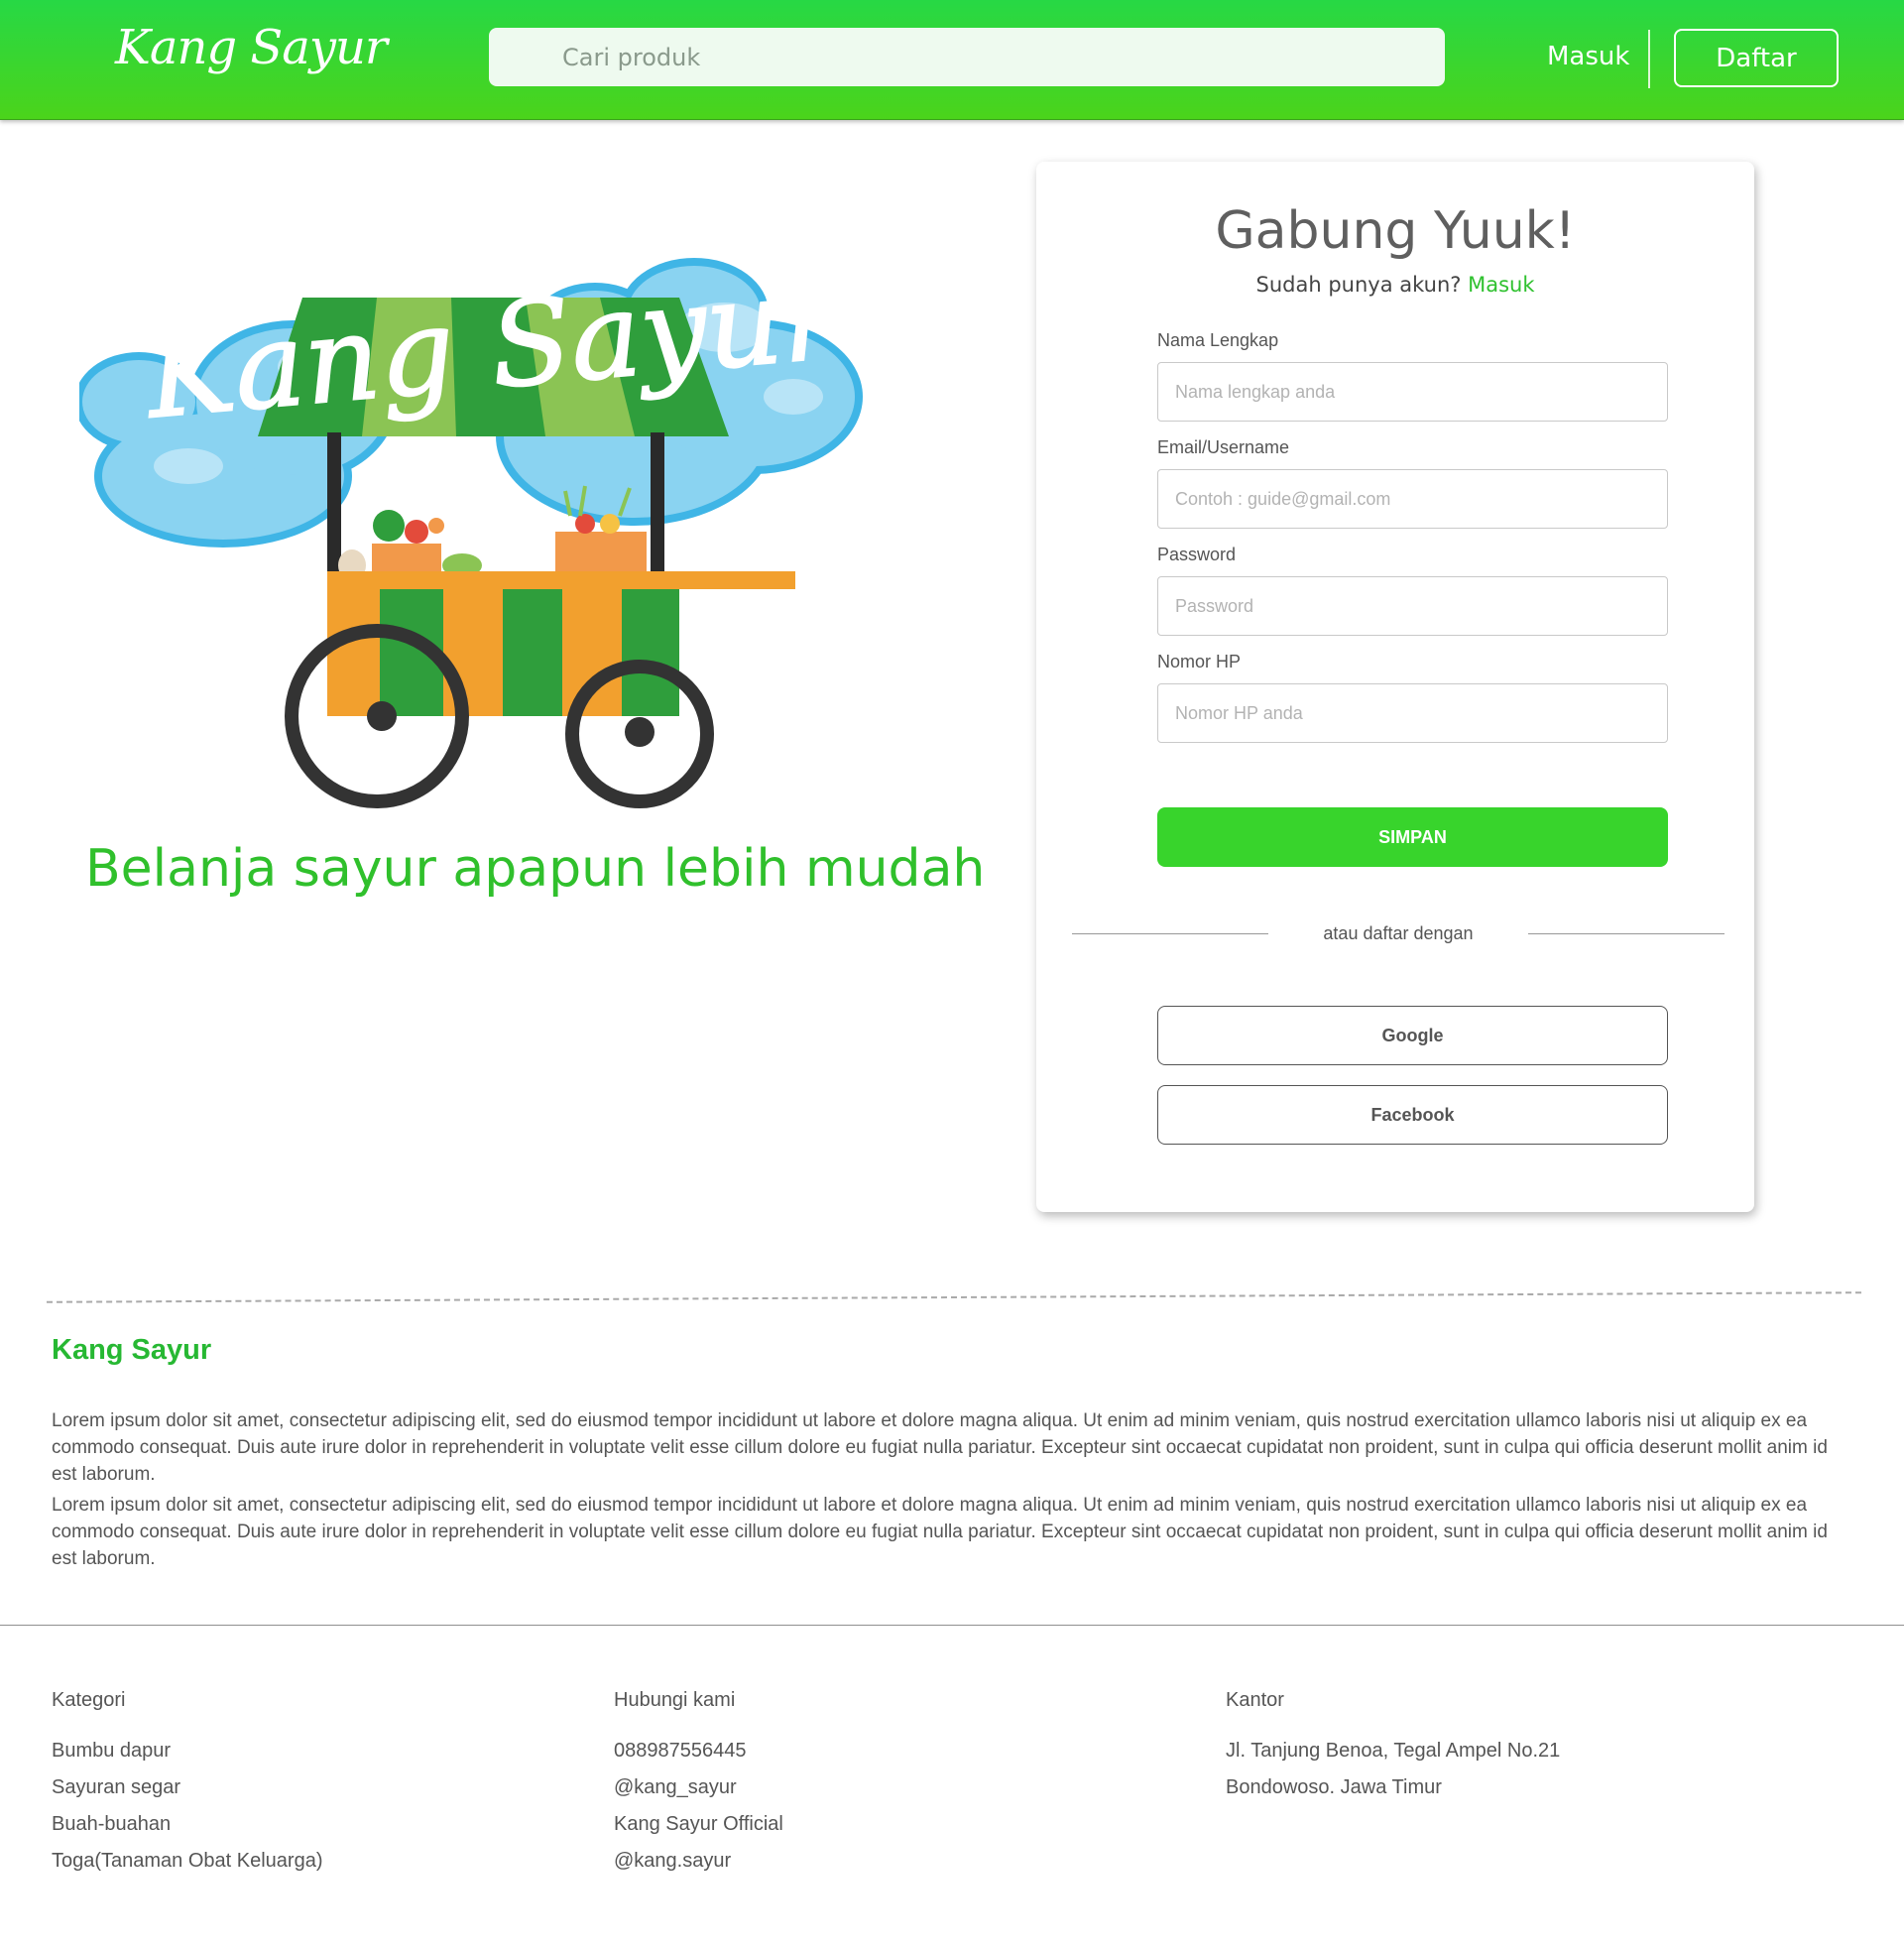  What do you see at coordinates (187, 1751) in the screenshot?
I see `footer-link: Bumbu dapur` at bounding box center [187, 1751].